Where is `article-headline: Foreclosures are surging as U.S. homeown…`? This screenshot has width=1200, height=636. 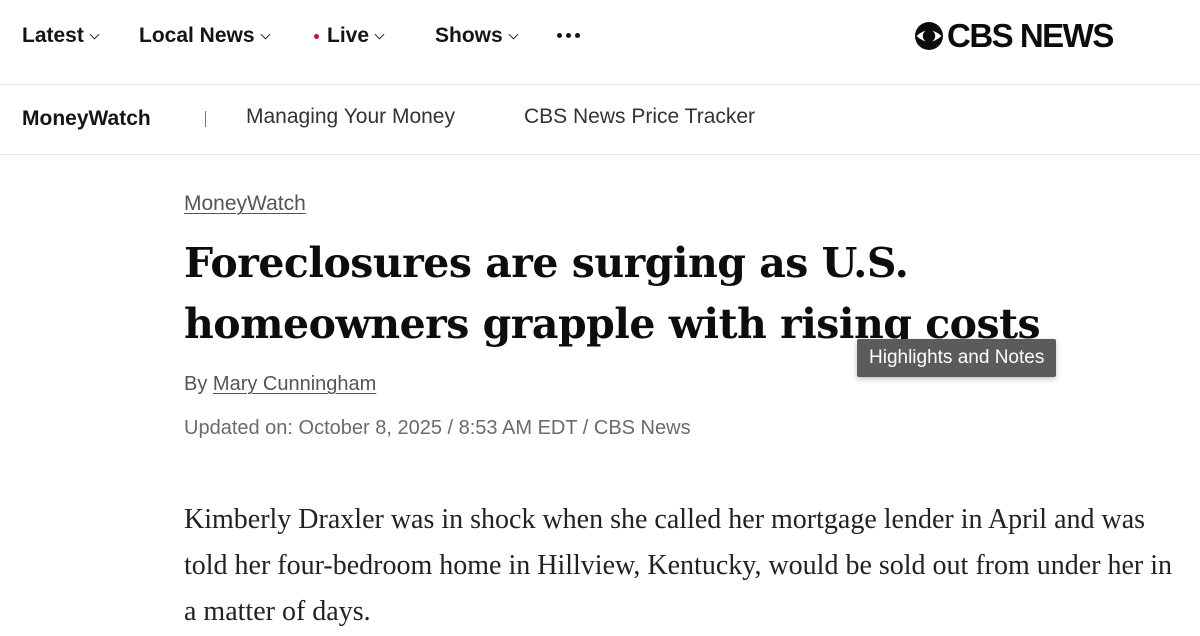 article-headline: Foreclosures are surging as U.S. homeown… is located at coordinates (612, 293).